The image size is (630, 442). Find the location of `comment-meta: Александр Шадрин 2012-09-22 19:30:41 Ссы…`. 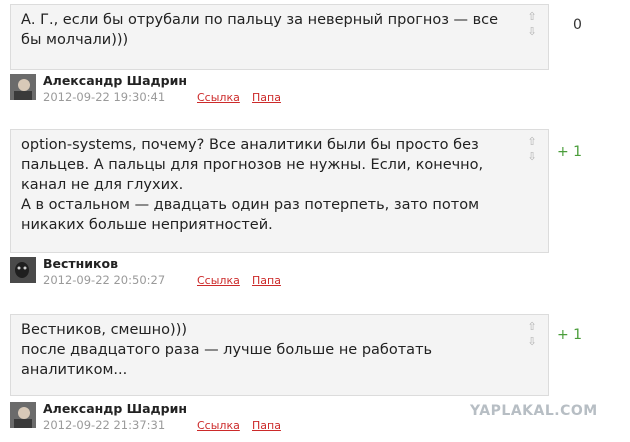

comment-meta: Александр Шадрин 2012-09-22 19:30:41 Ссы… is located at coordinates (270, 89).